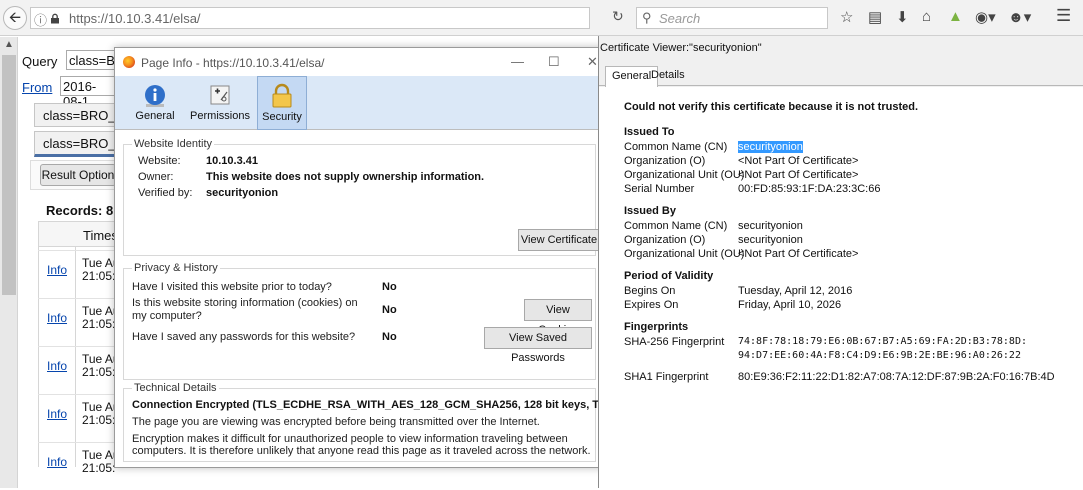  Describe the element at coordinates (156, 177) in the screenshot. I see `owner-label: Owner:` at that location.